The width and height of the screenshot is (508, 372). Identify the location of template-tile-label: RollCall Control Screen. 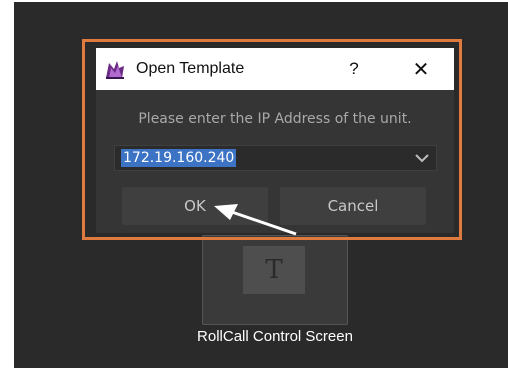
(275, 336).